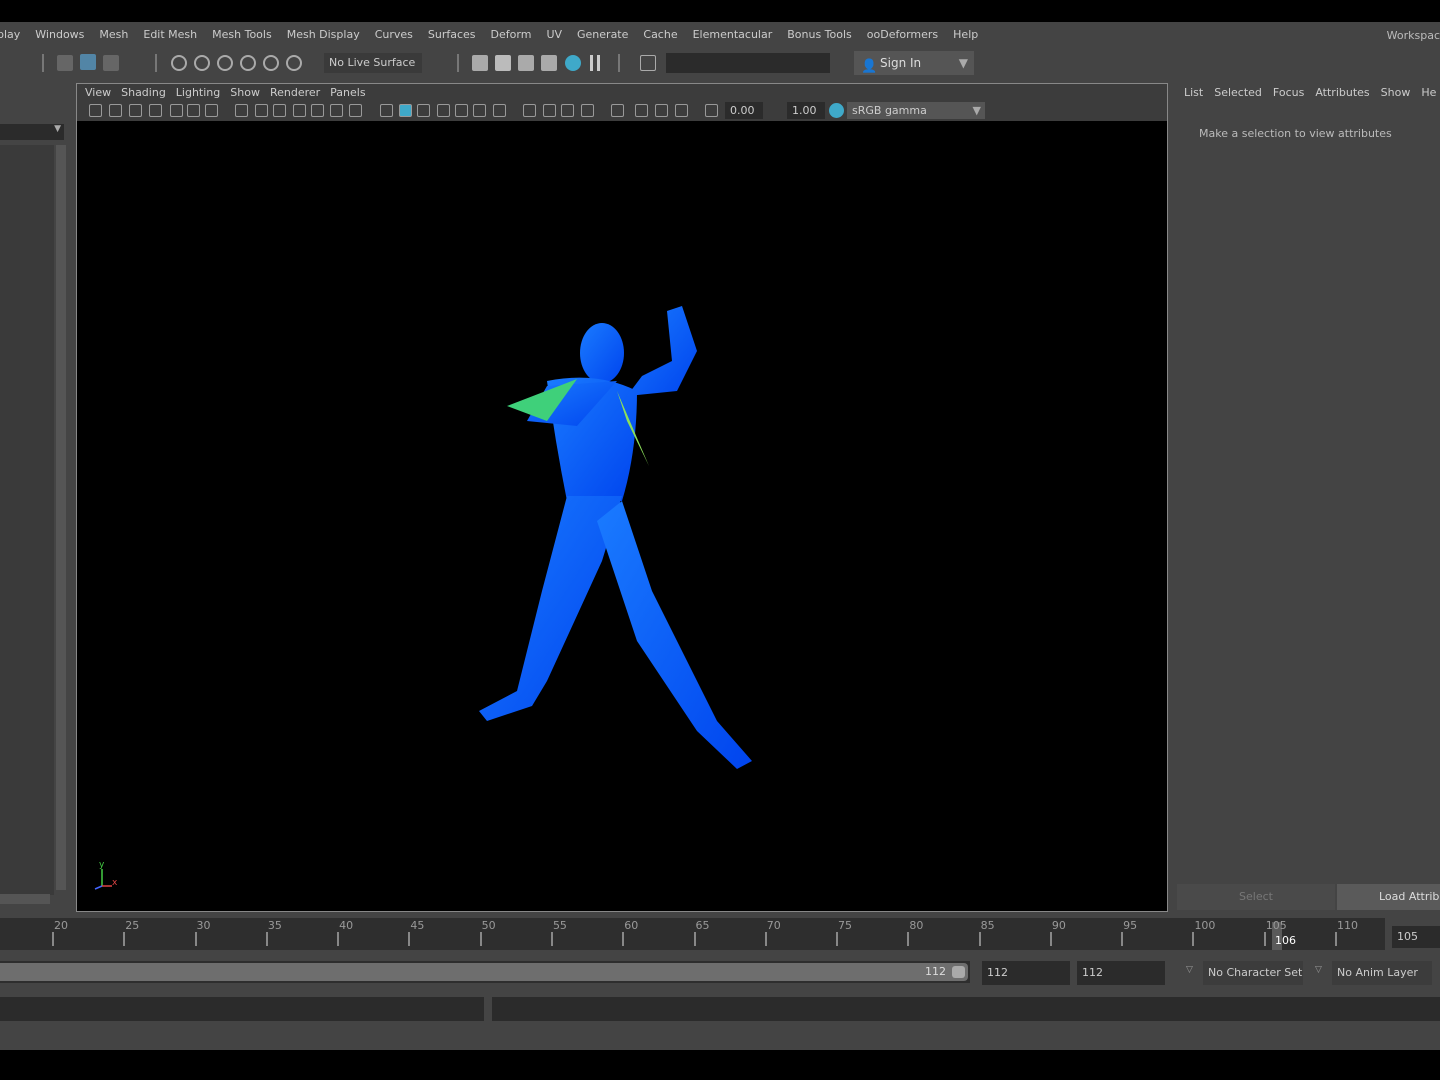  I want to click on current-frame-field: 105, so click(1416, 937).